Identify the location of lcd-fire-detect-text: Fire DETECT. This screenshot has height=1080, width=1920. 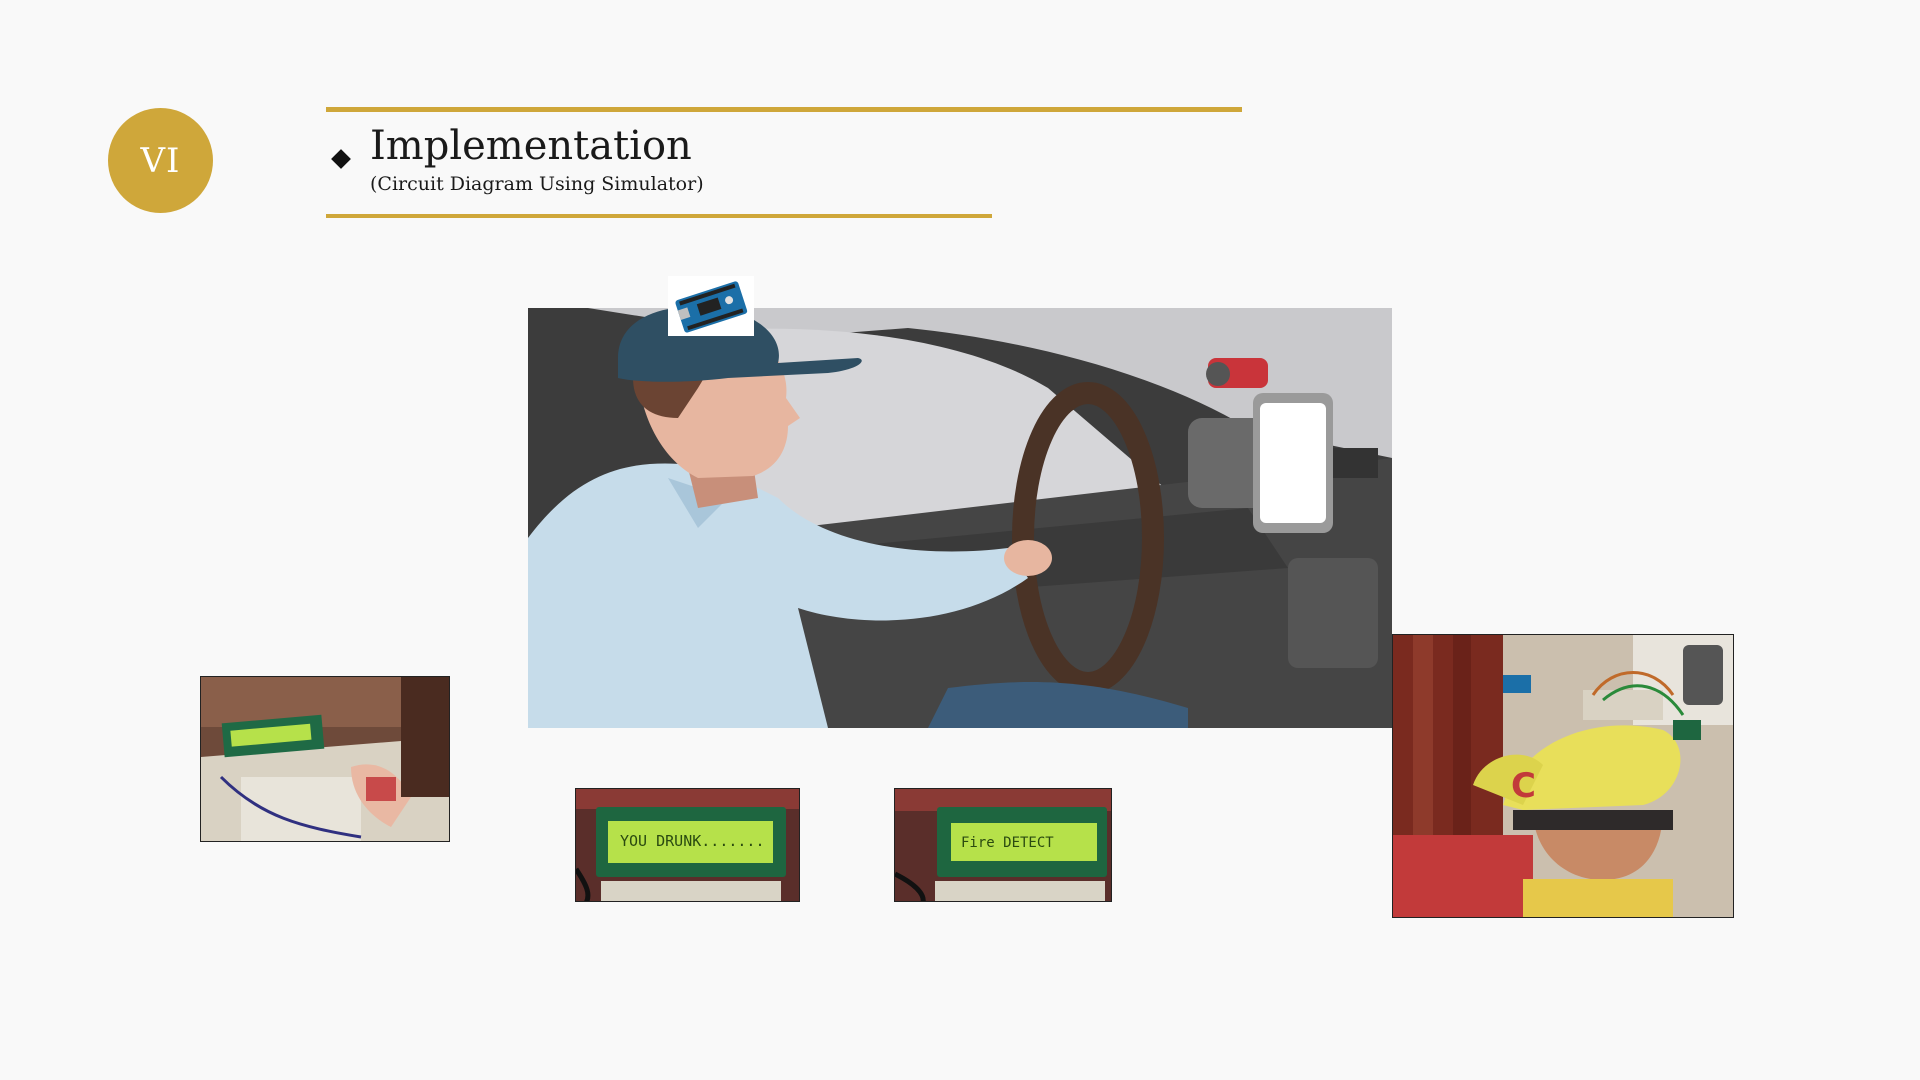
(1007, 843).